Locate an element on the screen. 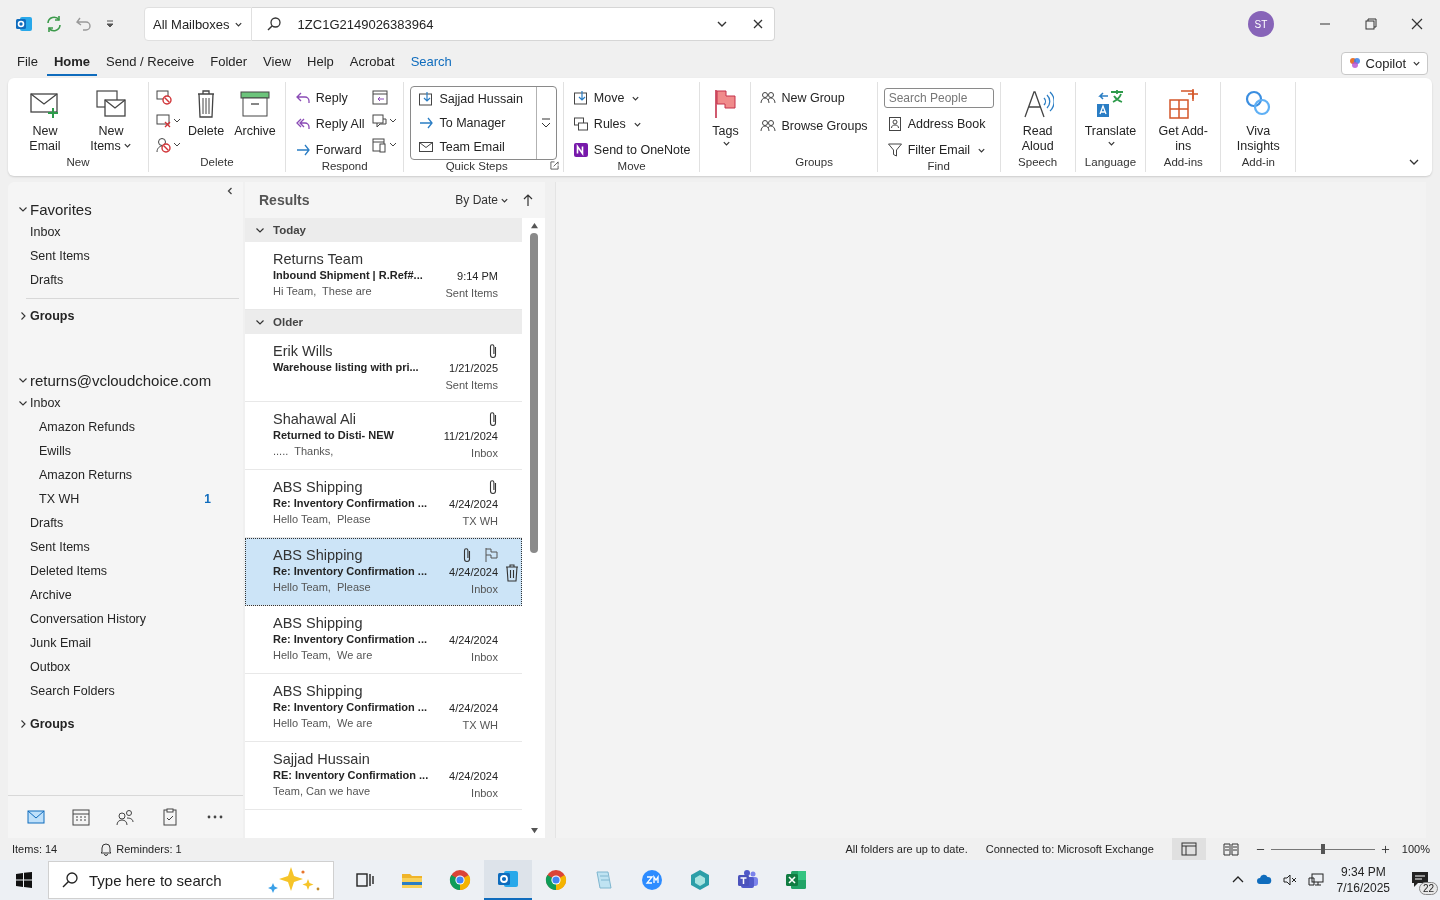 This screenshot has height=900, width=1440. search-query: 1ZC1G2149026383964 is located at coordinates (506, 24).